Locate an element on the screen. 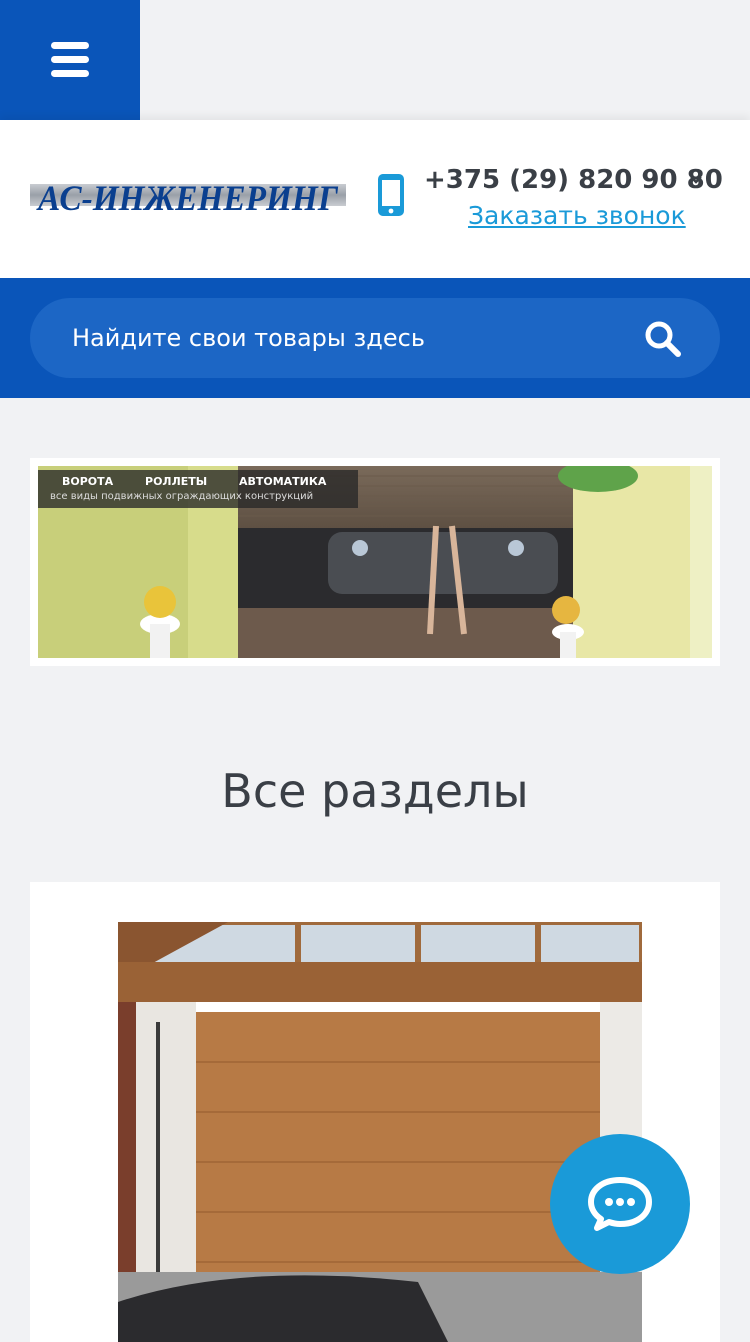  search-icon is located at coordinates (663, 339).